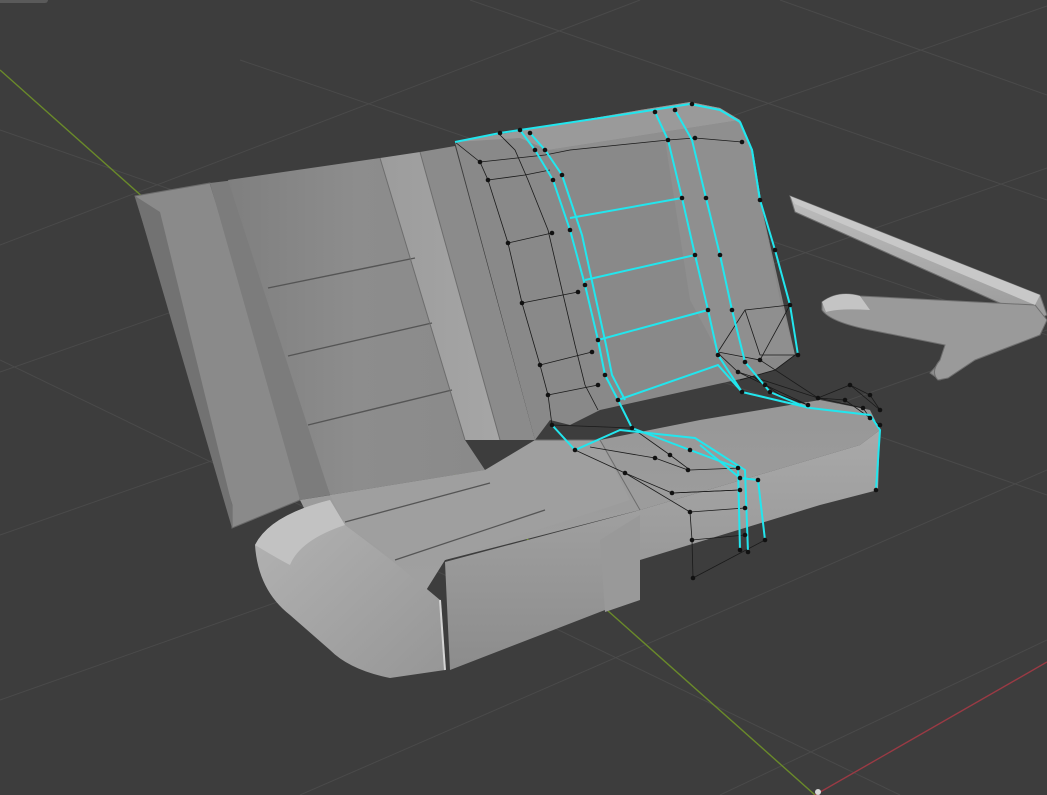 This screenshot has height=795, width=1047. I want to click on armrest-object, so click(918, 288).